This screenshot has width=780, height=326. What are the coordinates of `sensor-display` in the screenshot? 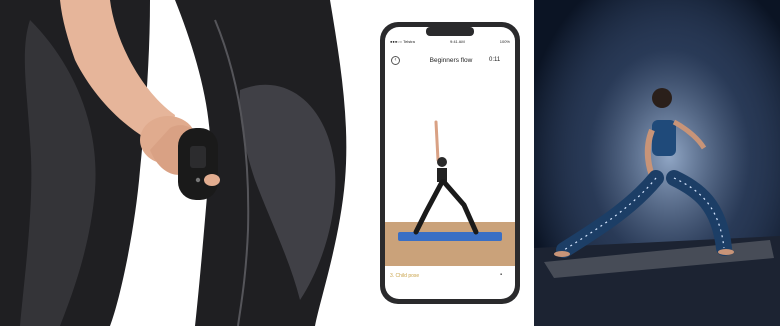 It's located at (198, 157).